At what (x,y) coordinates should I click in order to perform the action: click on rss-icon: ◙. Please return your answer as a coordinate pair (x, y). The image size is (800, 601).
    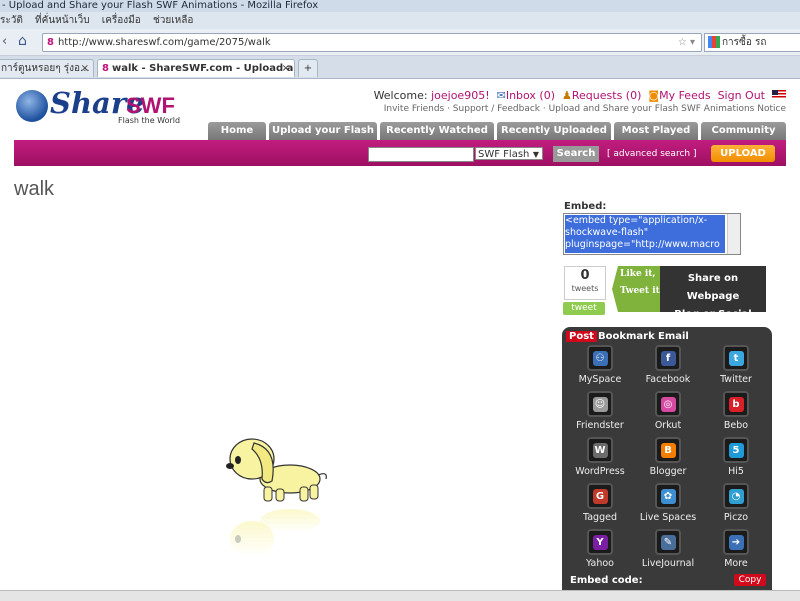
    Looking at the image, I should click on (654, 95).